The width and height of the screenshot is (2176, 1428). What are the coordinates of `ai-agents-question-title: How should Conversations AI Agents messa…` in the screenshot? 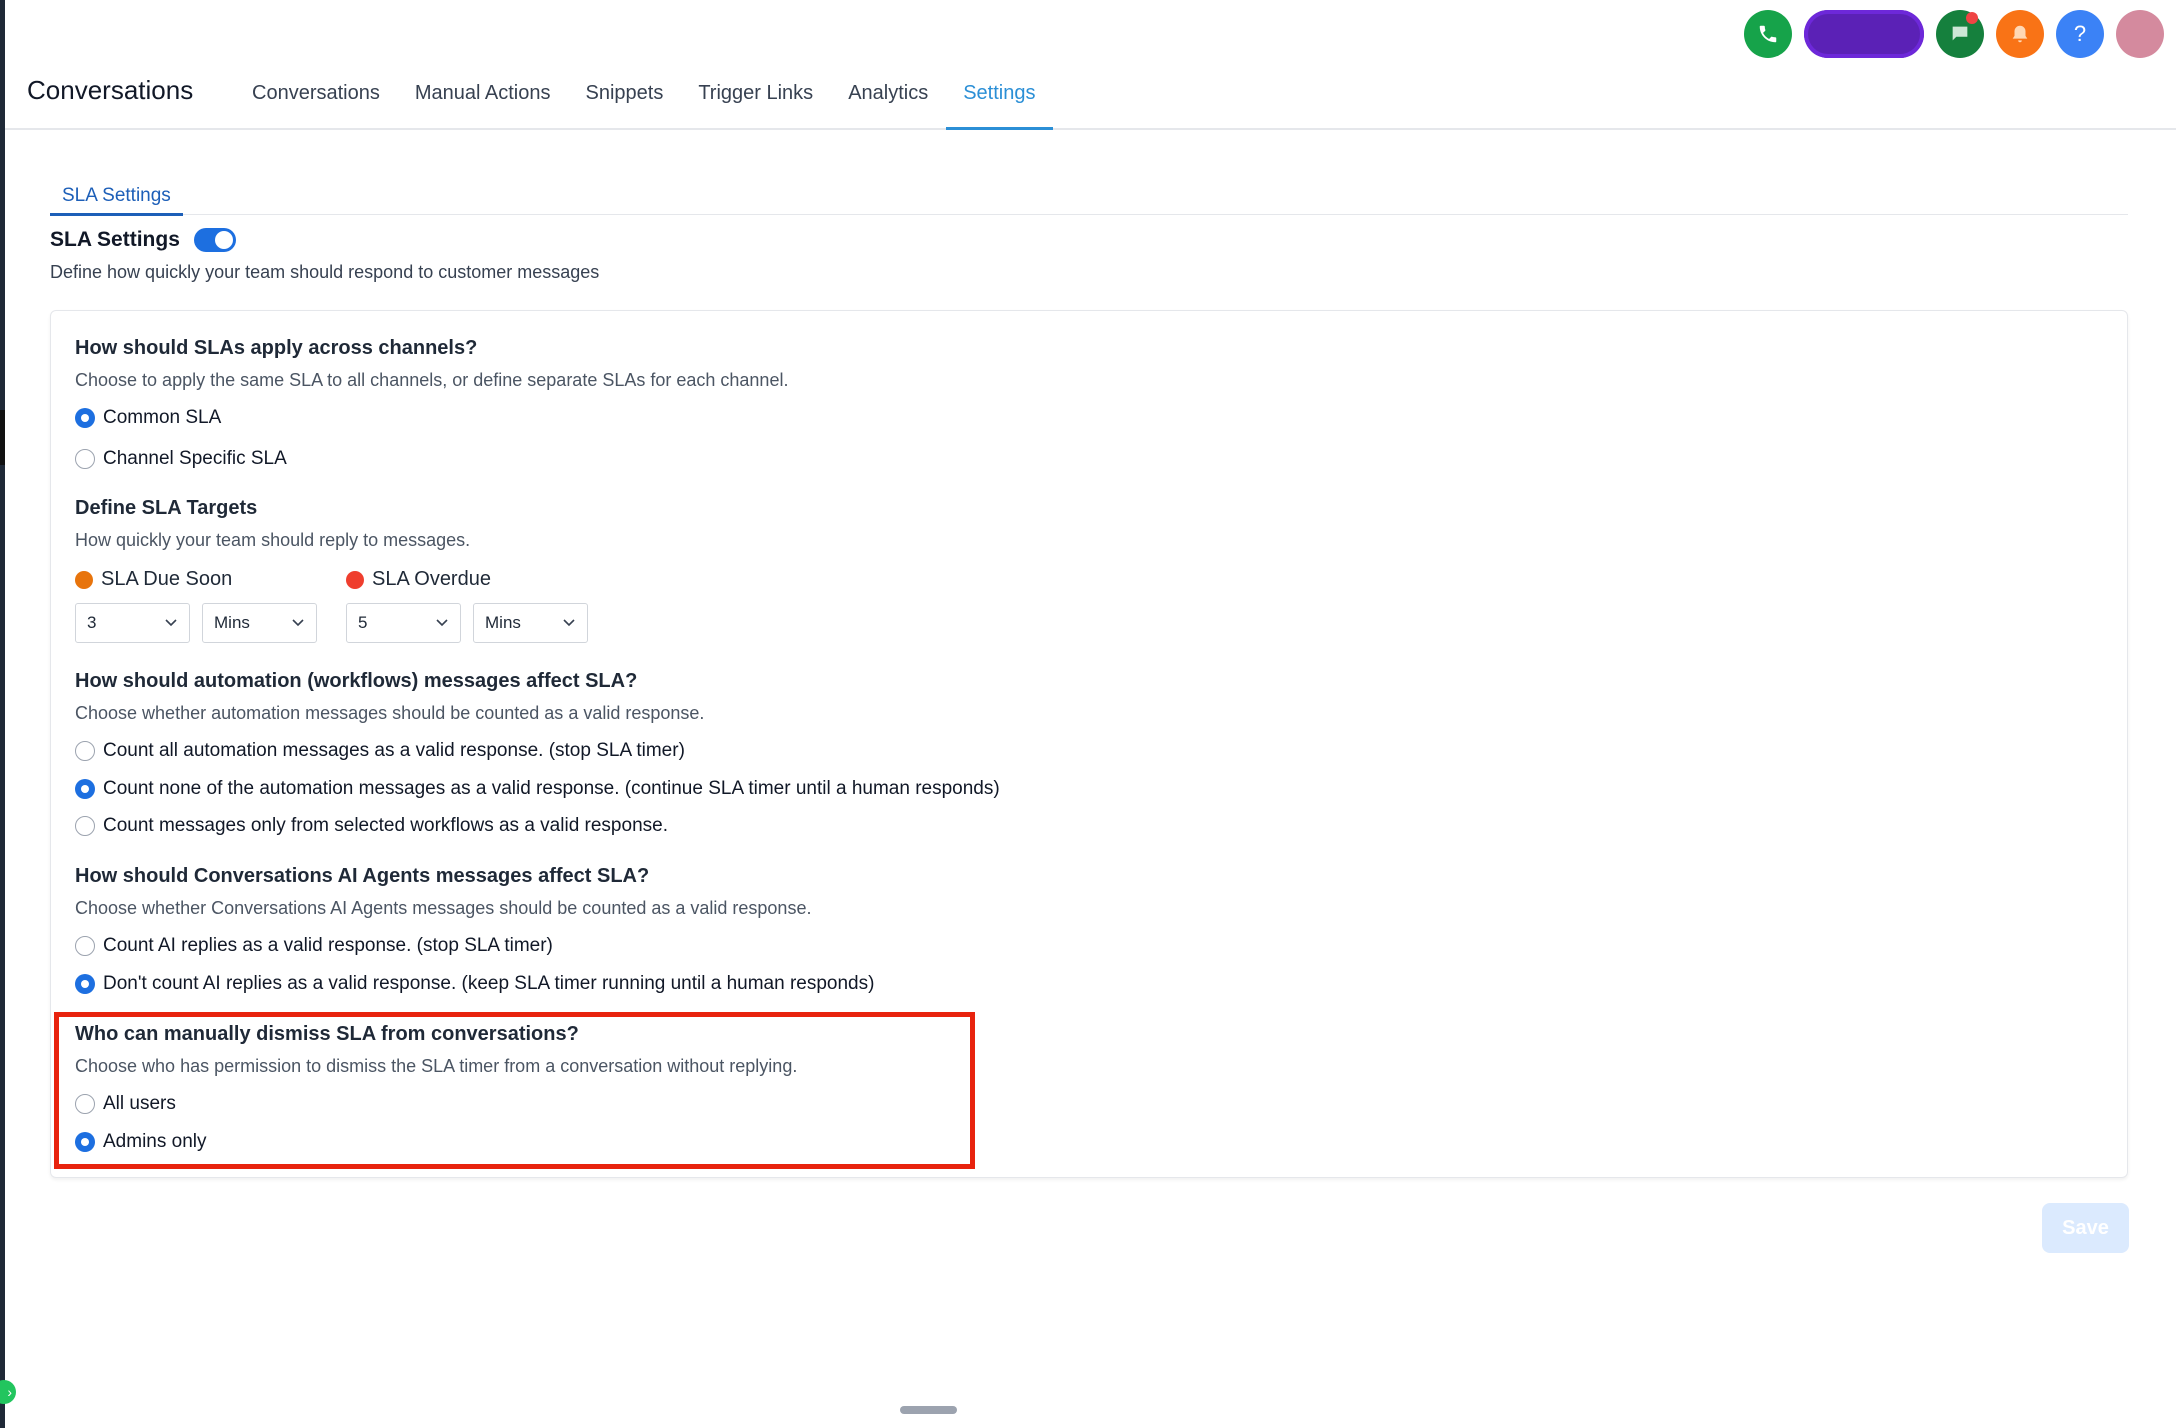 It's located at (362, 876).